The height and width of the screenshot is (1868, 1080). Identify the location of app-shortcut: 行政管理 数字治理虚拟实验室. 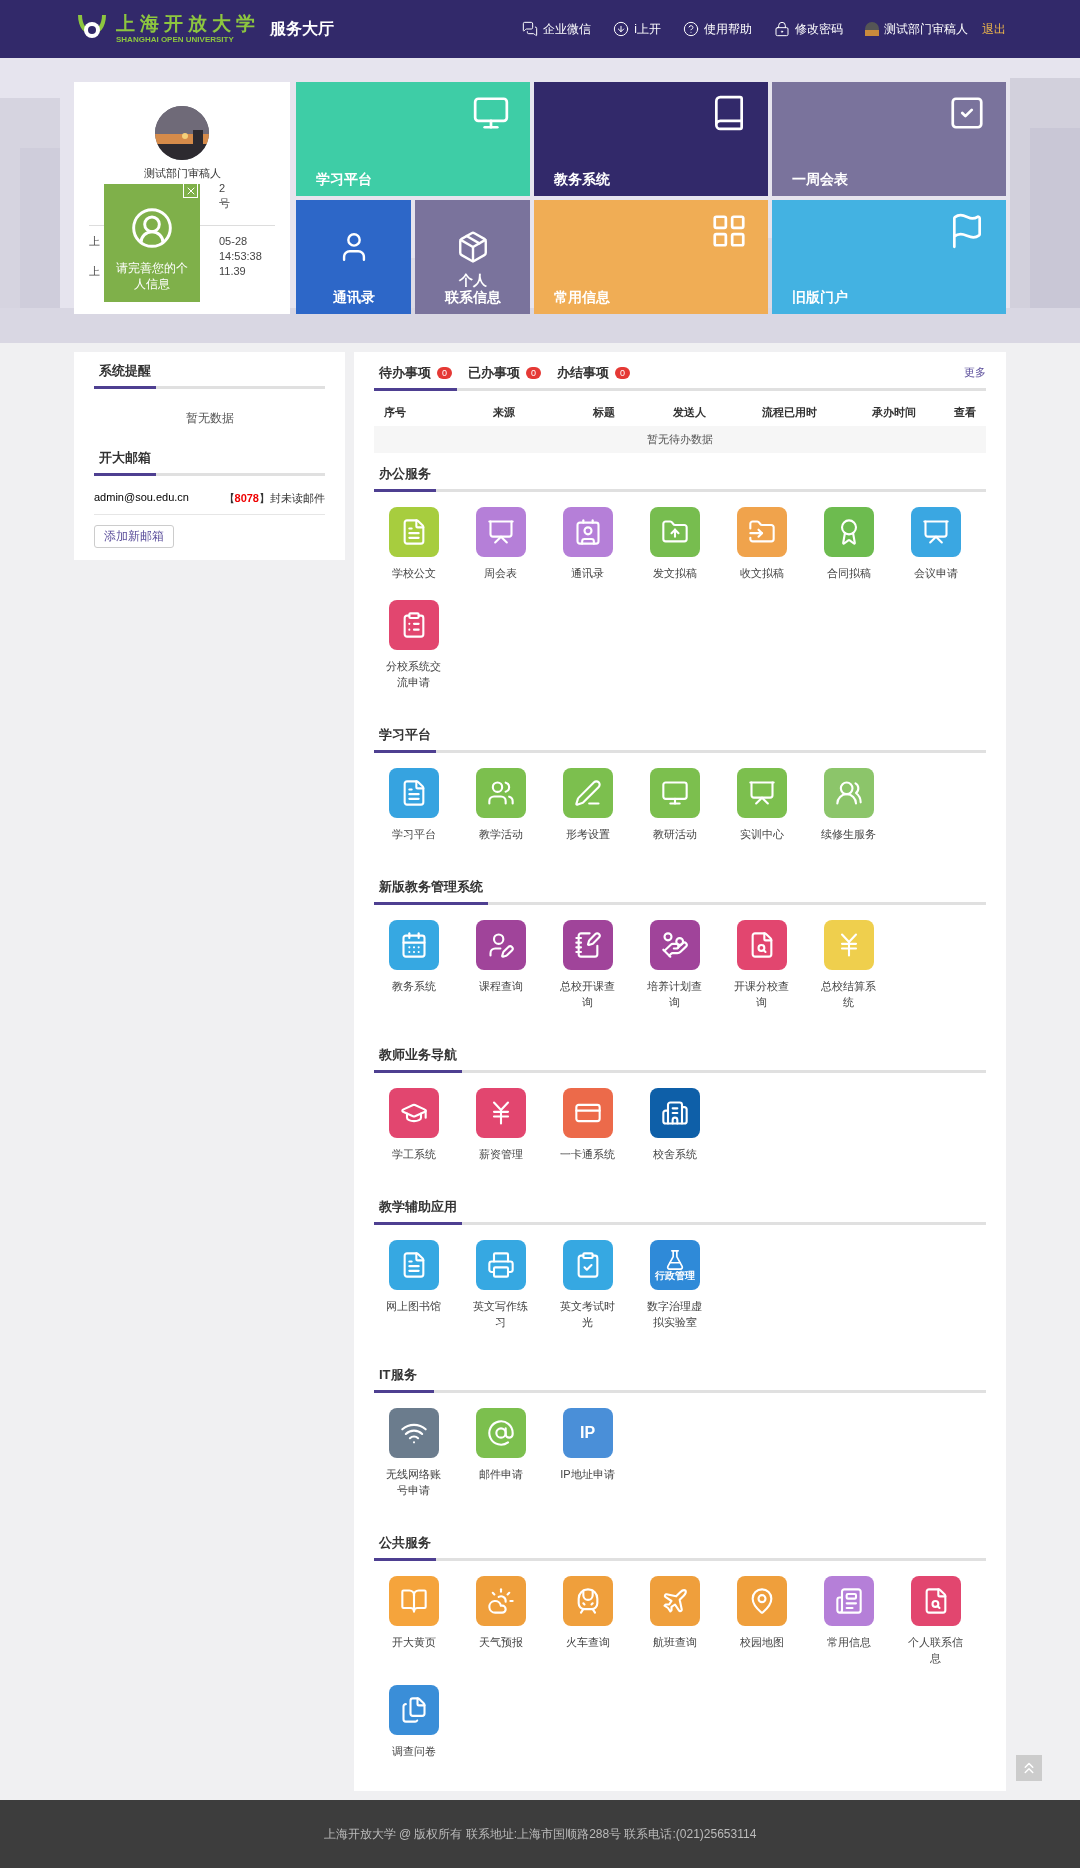
(674, 1285).